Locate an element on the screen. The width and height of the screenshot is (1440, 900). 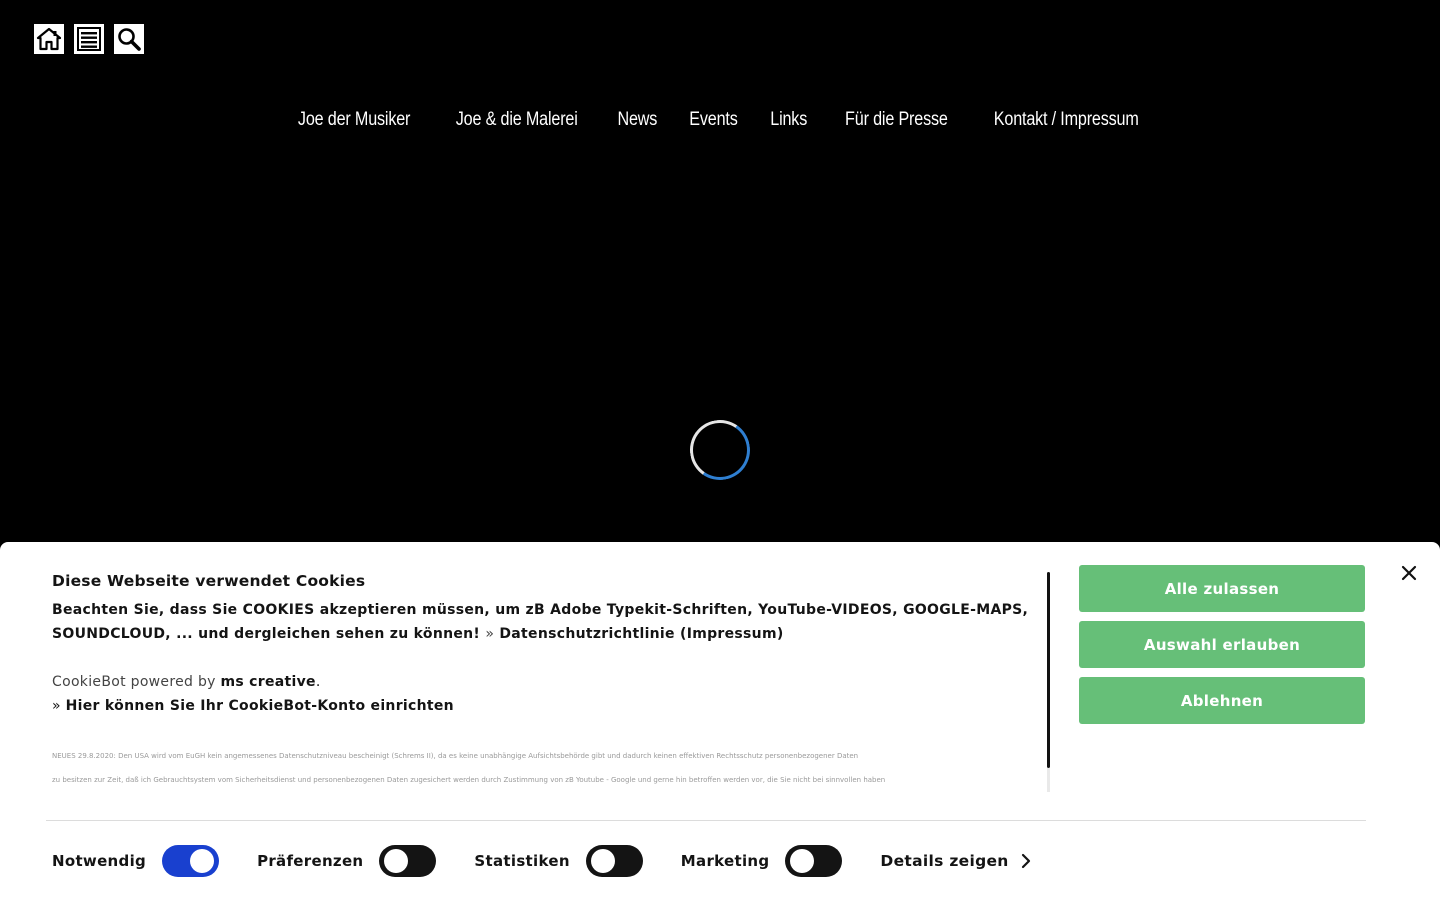
nav-item-joe-die-malerei: Joe & die Malerei is located at coordinates (517, 120).